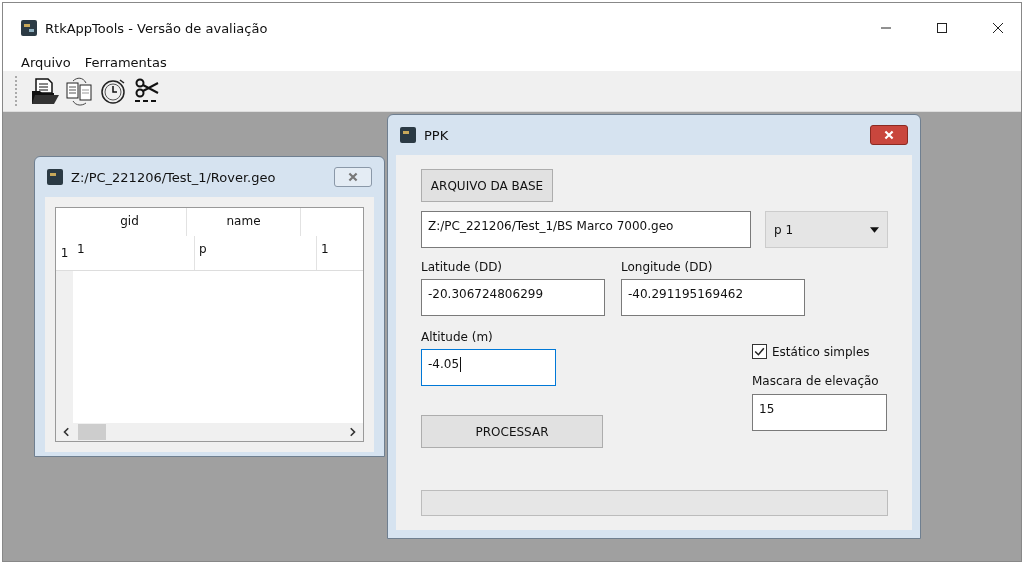 The width and height of the screenshot is (1024, 565). What do you see at coordinates (45, 91) in the screenshot?
I see `folder-icon` at bounding box center [45, 91].